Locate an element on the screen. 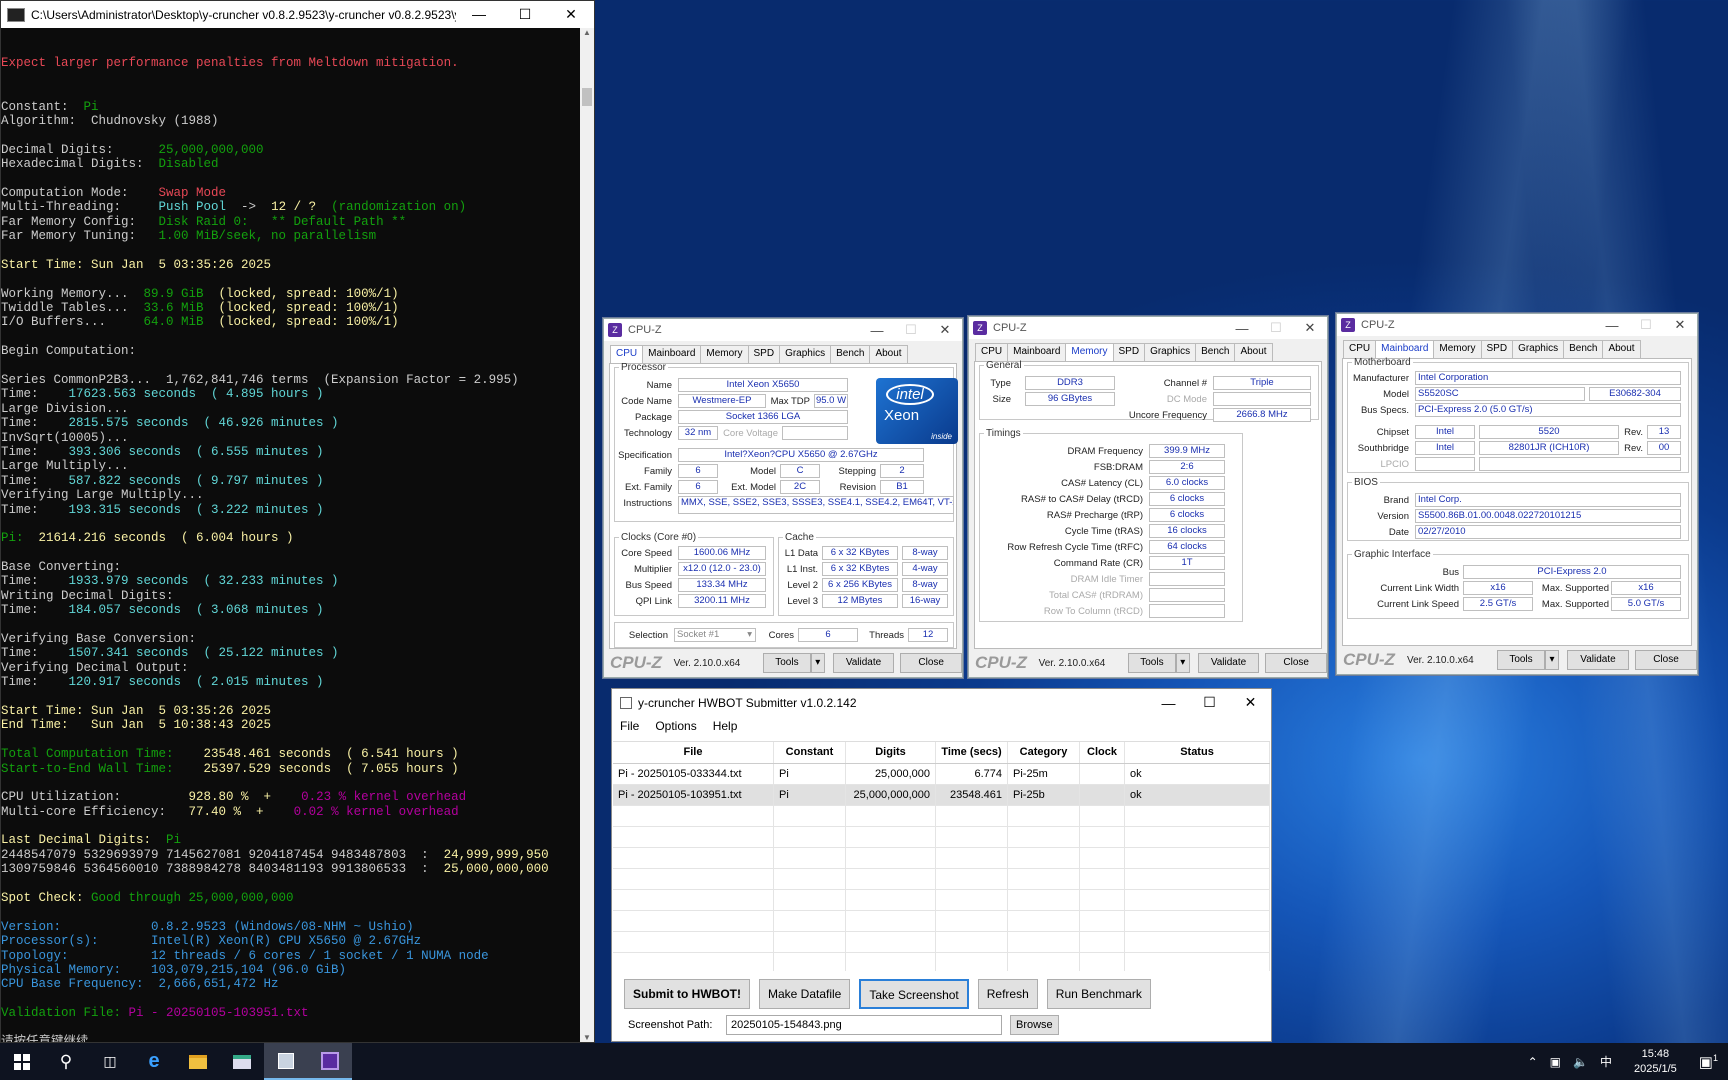  menu-file: File is located at coordinates (629, 726).